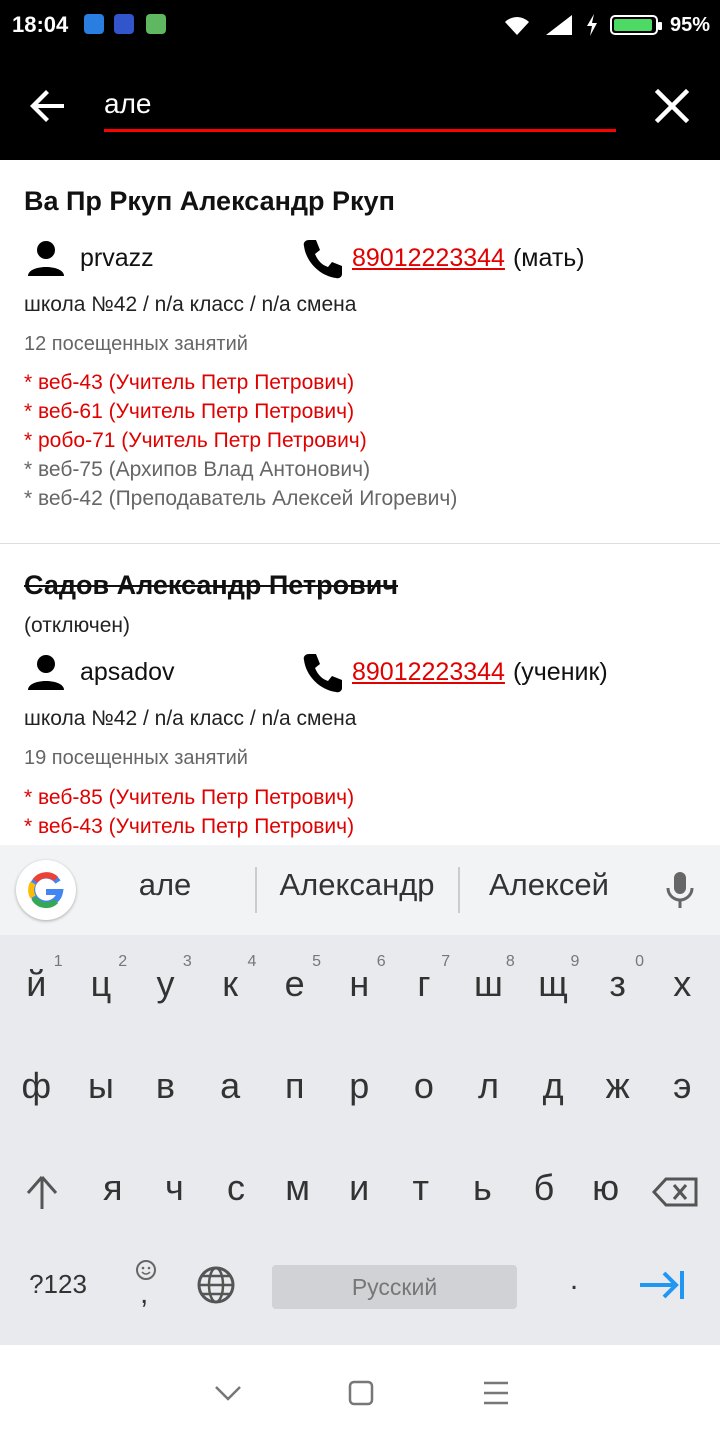 The height and width of the screenshot is (1440, 720). Describe the element at coordinates (298, 1188) in the screenshot. I see `key-м: м` at that location.